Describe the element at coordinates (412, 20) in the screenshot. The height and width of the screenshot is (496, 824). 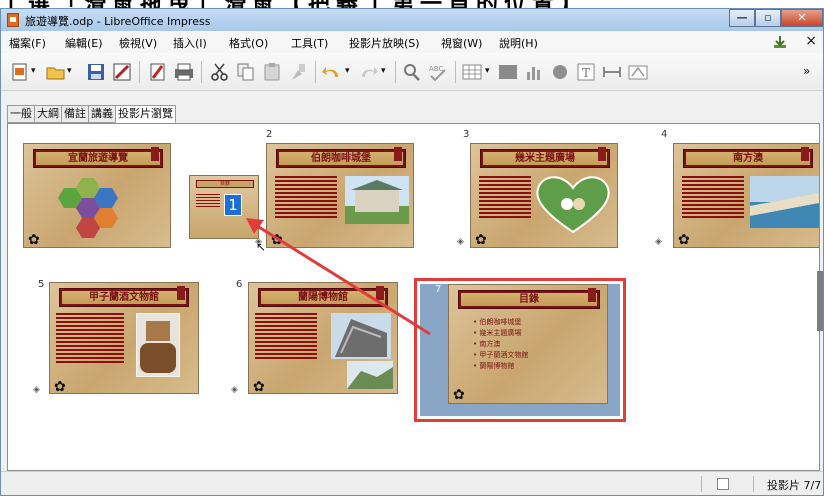
I see `title-bar: 旅遊導覽.odp - LibreOffice Impress — ▫ ✕` at that location.